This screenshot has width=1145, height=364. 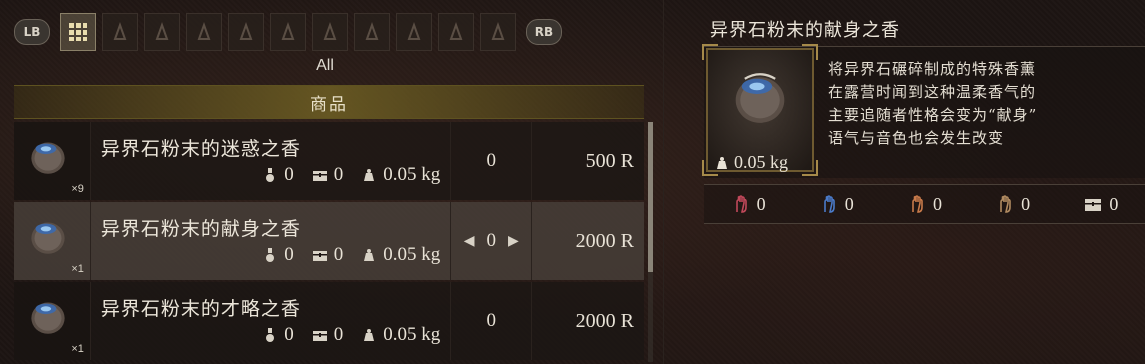 I want to click on grid-icon, so click(x=78, y=32).